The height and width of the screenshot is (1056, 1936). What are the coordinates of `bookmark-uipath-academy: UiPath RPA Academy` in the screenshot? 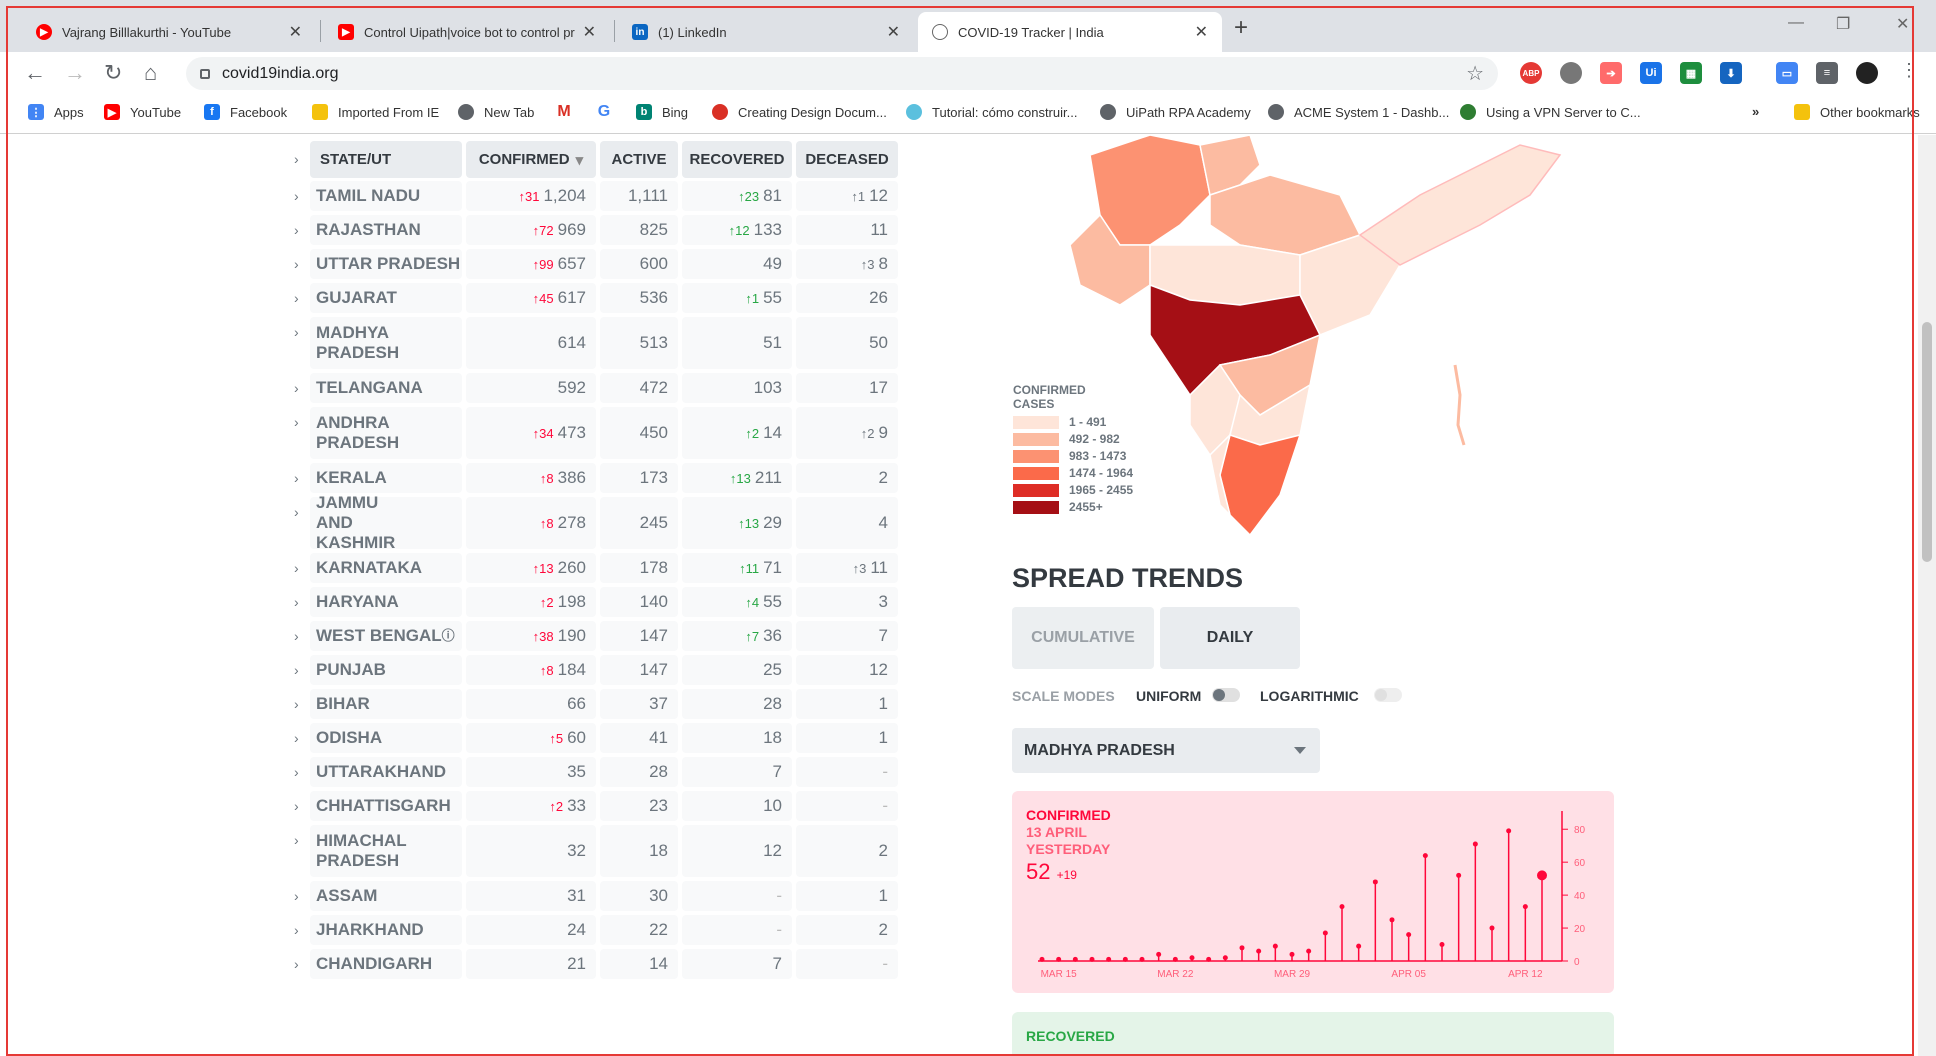 It's located at (1175, 112).